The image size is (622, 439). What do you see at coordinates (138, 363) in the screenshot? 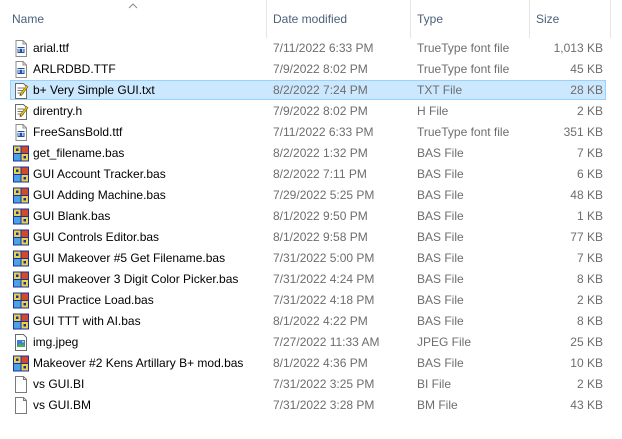
I see `file-name: Makeover #2 Kens Artillary B+ mod.bas` at bounding box center [138, 363].